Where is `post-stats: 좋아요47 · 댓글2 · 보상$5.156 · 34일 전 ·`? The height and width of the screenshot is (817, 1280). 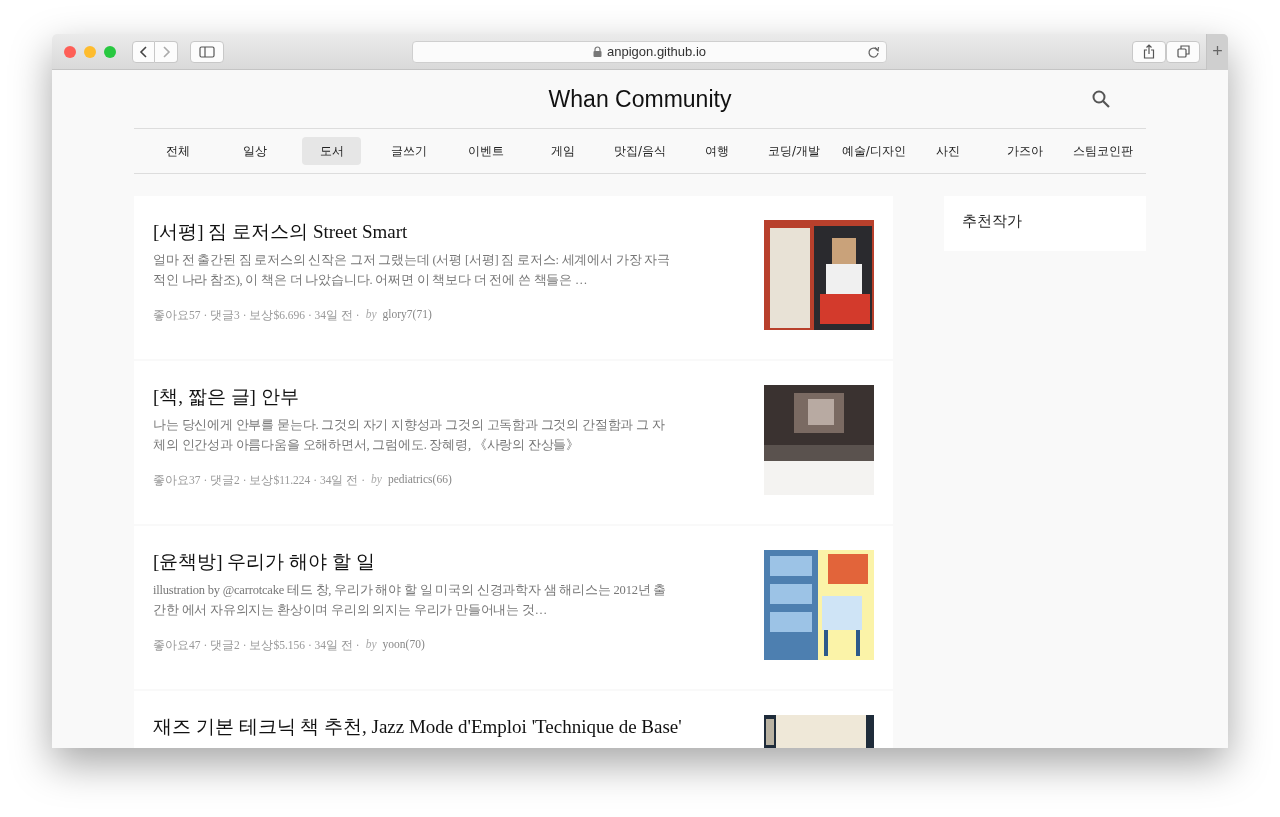
post-stats: 좋아요47 · 댓글2 · 보상$5.156 · 34일 전 · is located at coordinates (256, 645).